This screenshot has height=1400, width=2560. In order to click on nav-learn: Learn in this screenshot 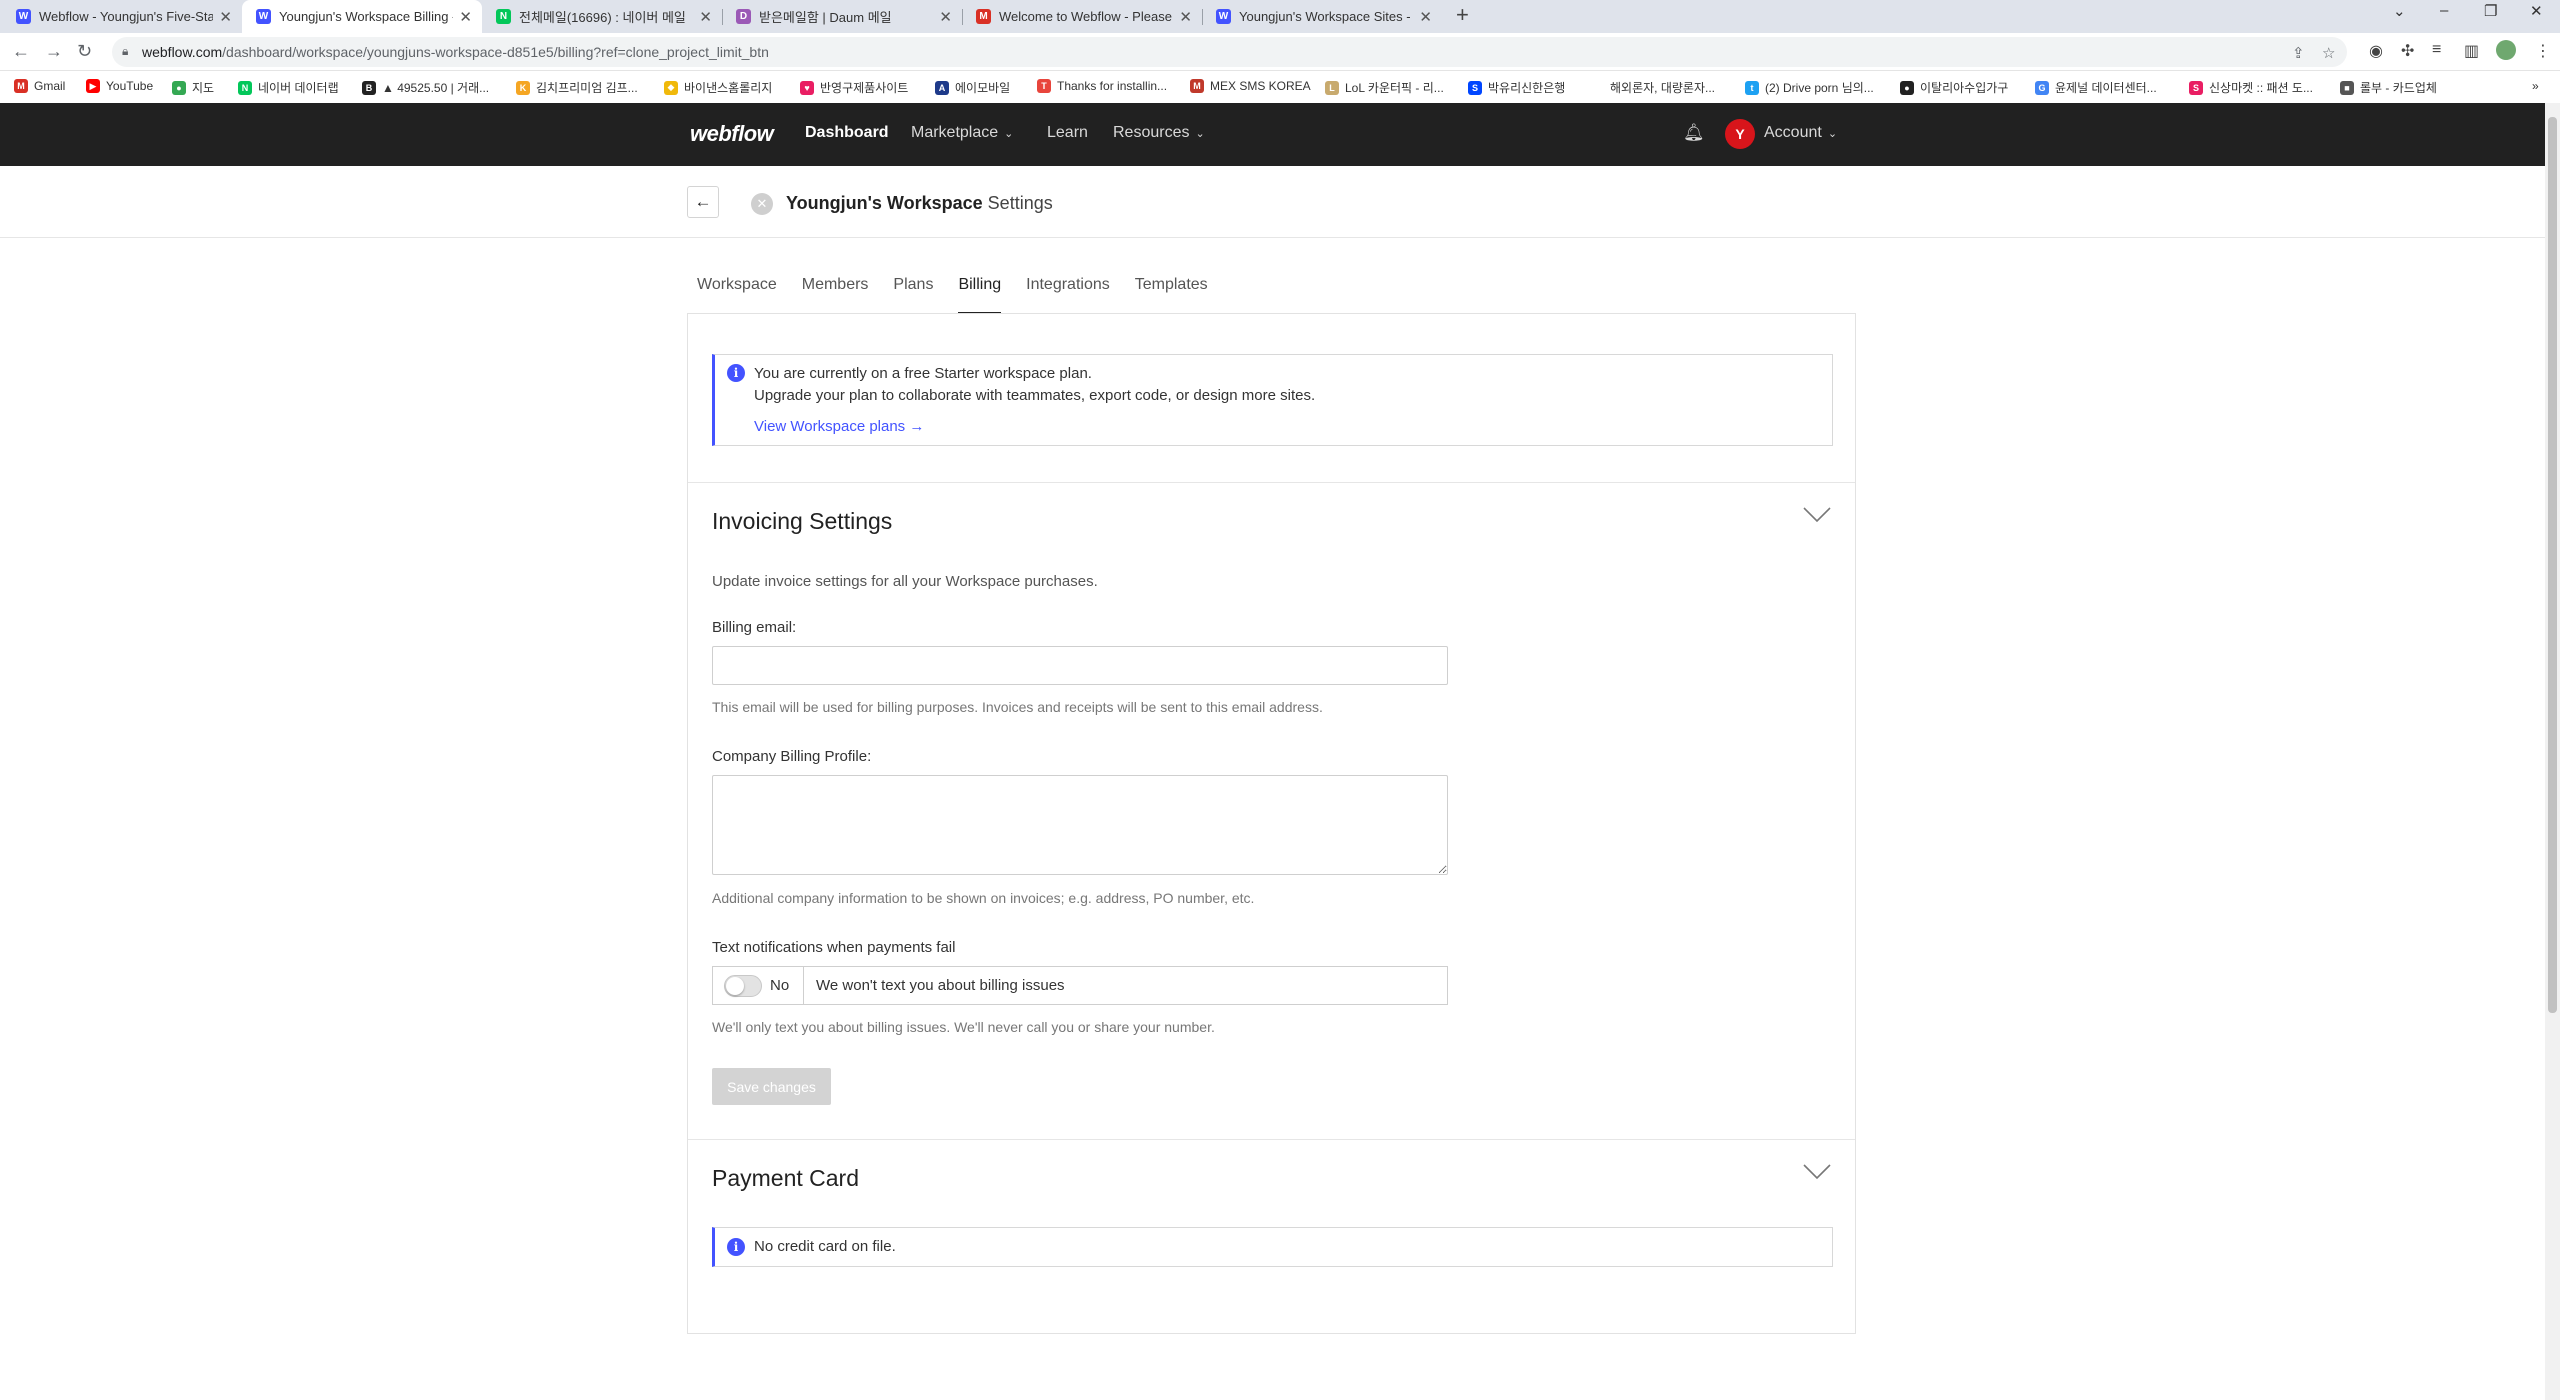, I will do `click(1067, 133)`.